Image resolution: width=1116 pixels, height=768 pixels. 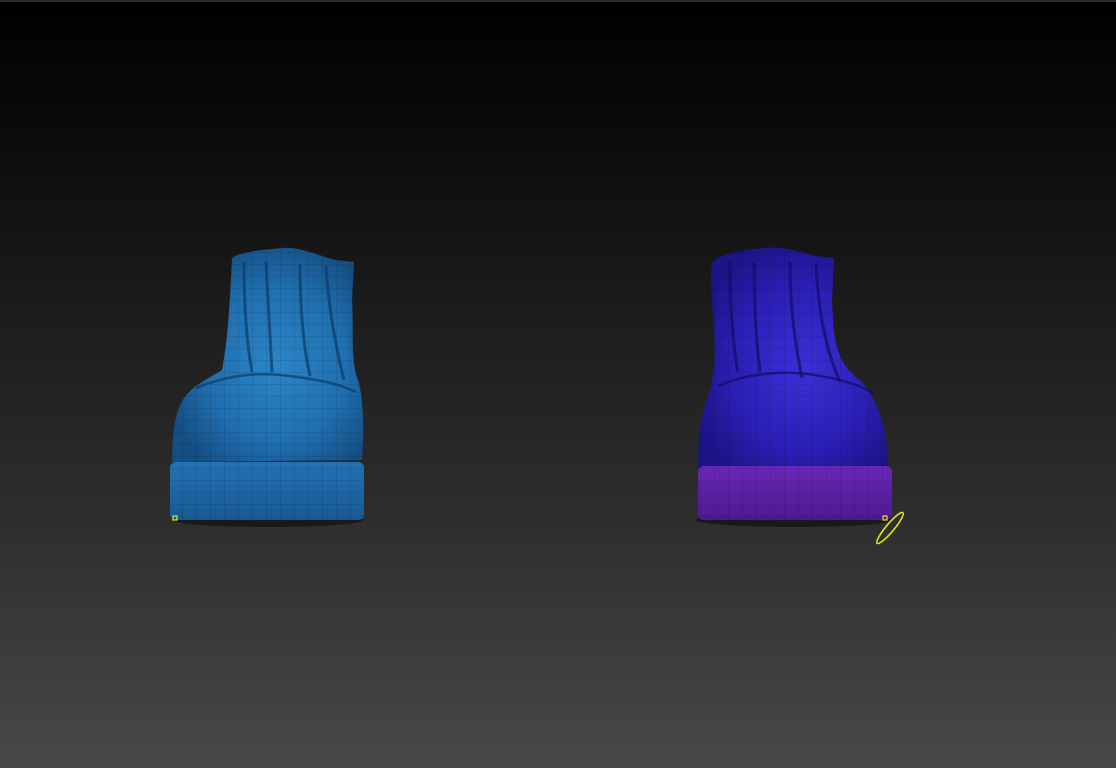 I want to click on boot-right-sole-mesh, so click(x=795, y=493).